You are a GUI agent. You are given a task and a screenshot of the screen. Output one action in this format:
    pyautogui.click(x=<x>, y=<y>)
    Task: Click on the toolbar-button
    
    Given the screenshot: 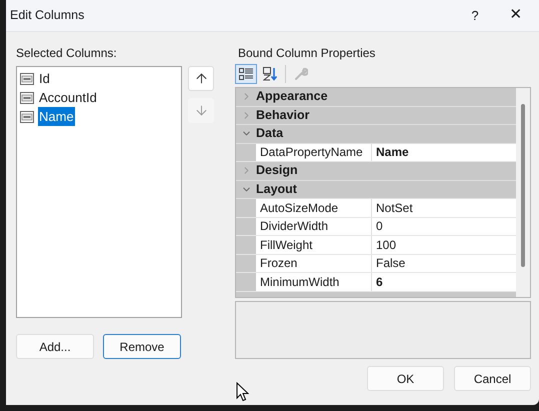 What is the action you would take?
    pyautogui.click(x=246, y=74)
    